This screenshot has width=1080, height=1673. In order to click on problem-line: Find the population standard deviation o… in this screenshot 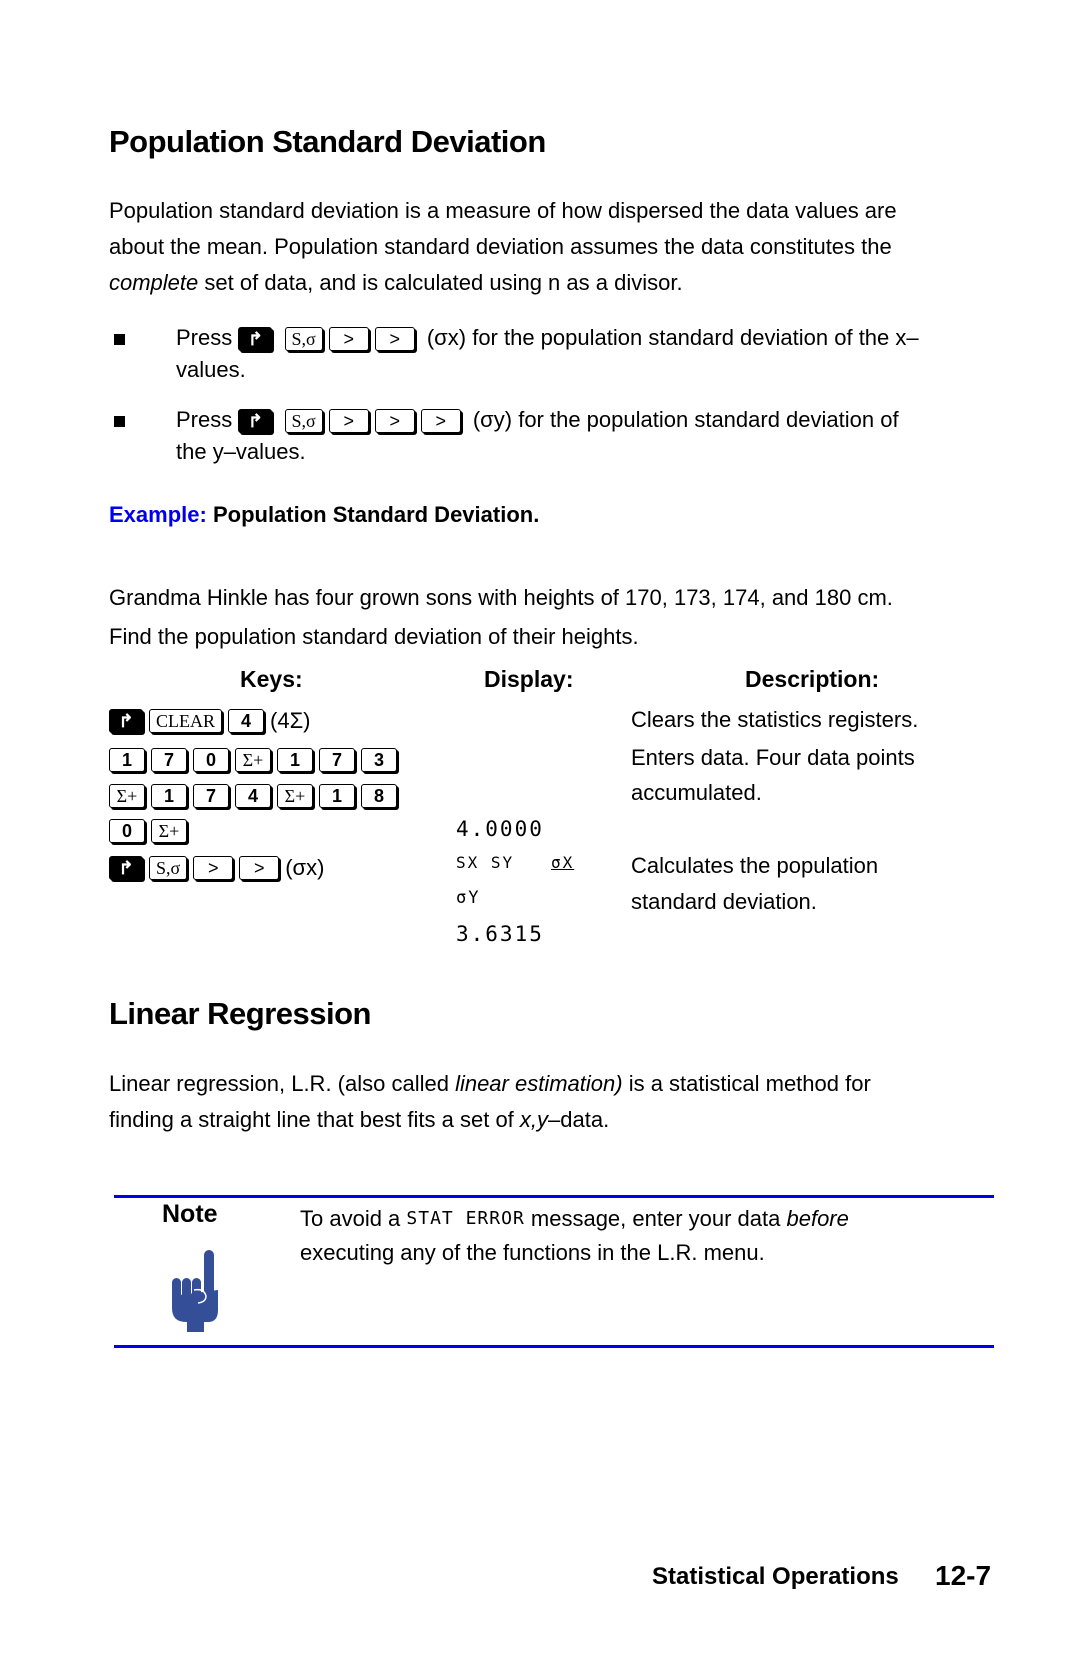, I will do `click(374, 636)`.